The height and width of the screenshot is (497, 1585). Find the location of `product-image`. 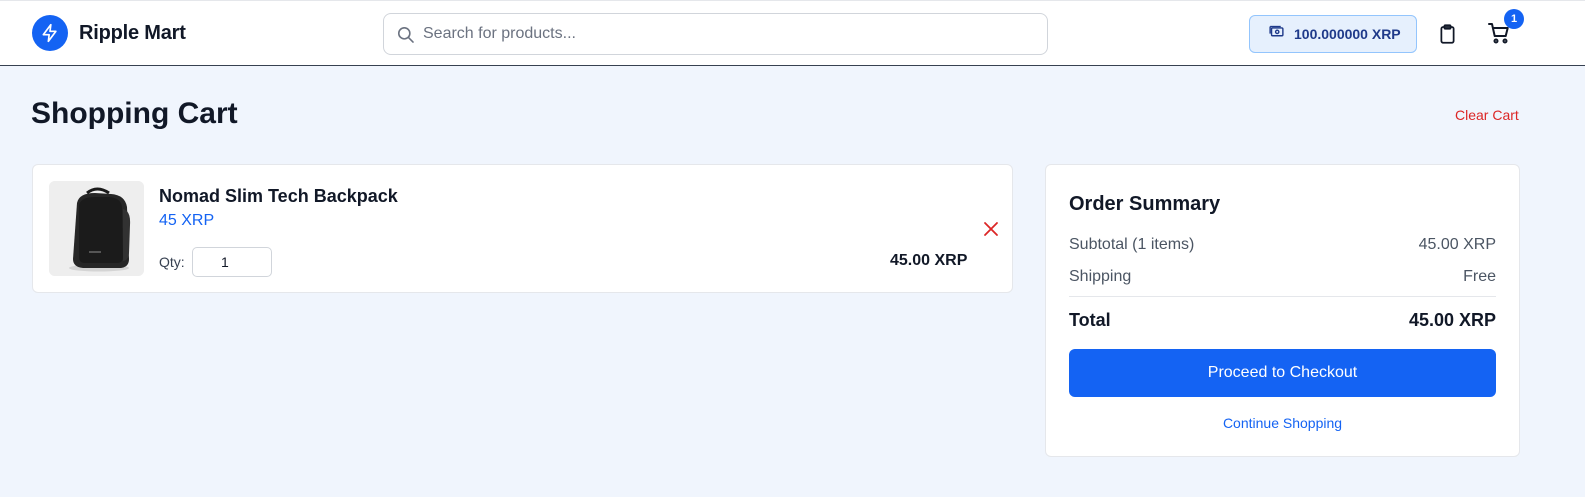

product-image is located at coordinates (96, 228).